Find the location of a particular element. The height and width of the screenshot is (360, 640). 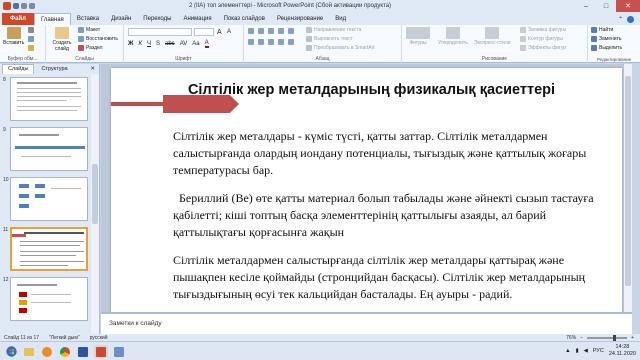

tab-review: Рецензирование is located at coordinates (300, 19).